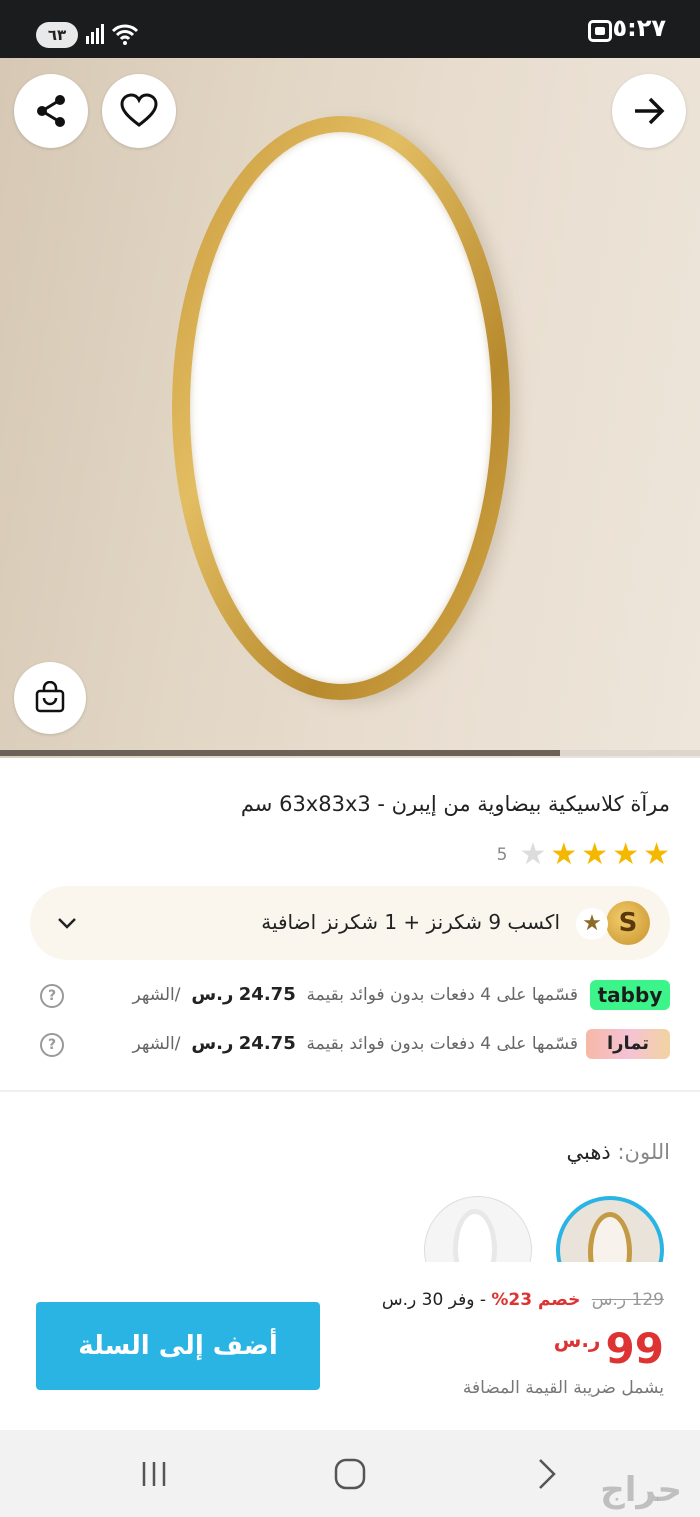  I want to click on recent-apps-icon, so click(154, 1474).